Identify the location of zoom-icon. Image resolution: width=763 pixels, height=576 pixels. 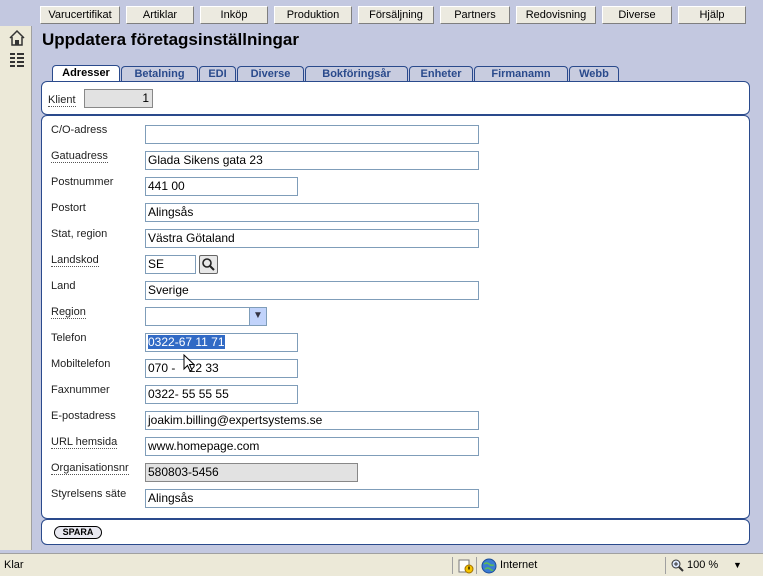
(677, 565).